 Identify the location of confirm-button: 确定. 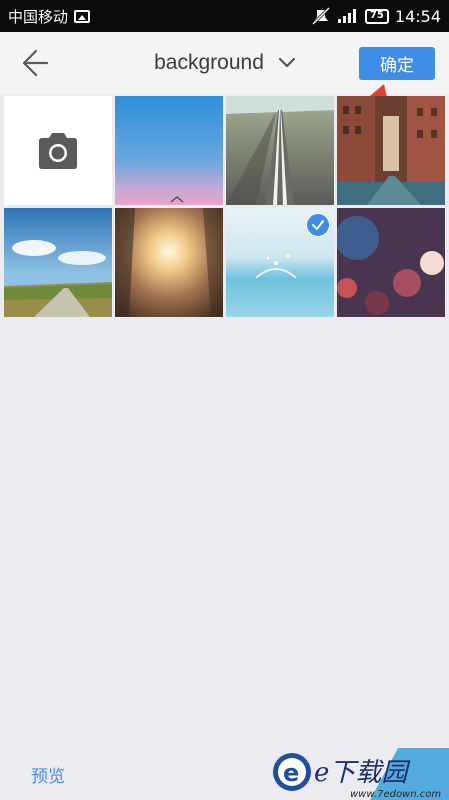
(397, 63).